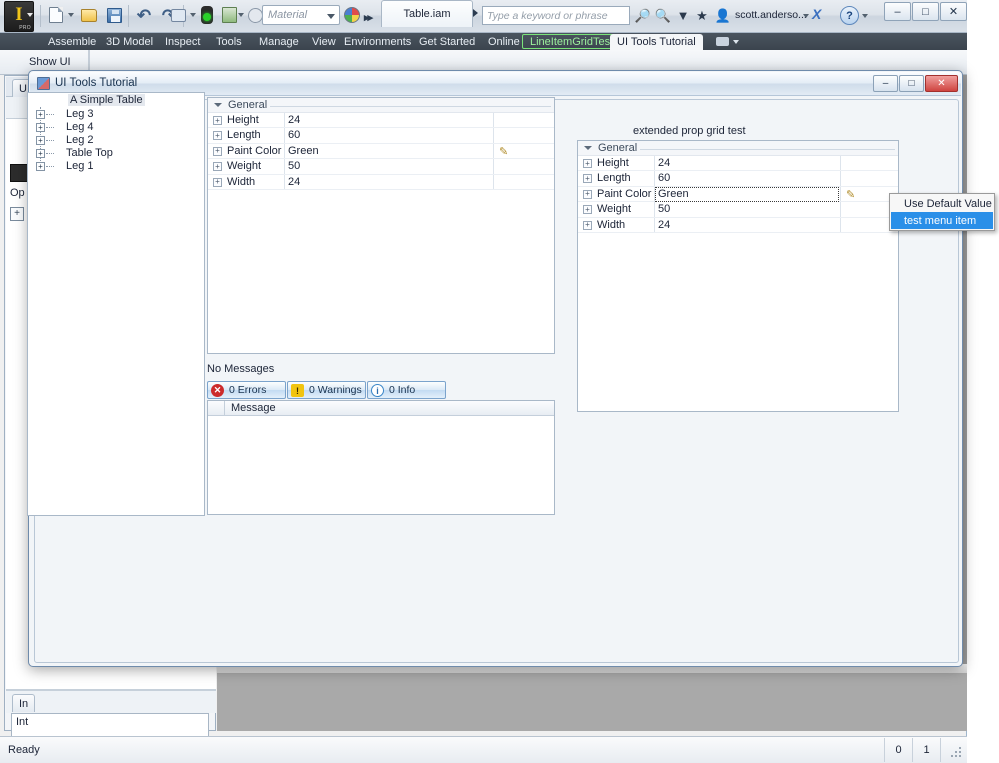  Describe the element at coordinates (207, 15) in the screenshot. I see `visibility-button` at that location.